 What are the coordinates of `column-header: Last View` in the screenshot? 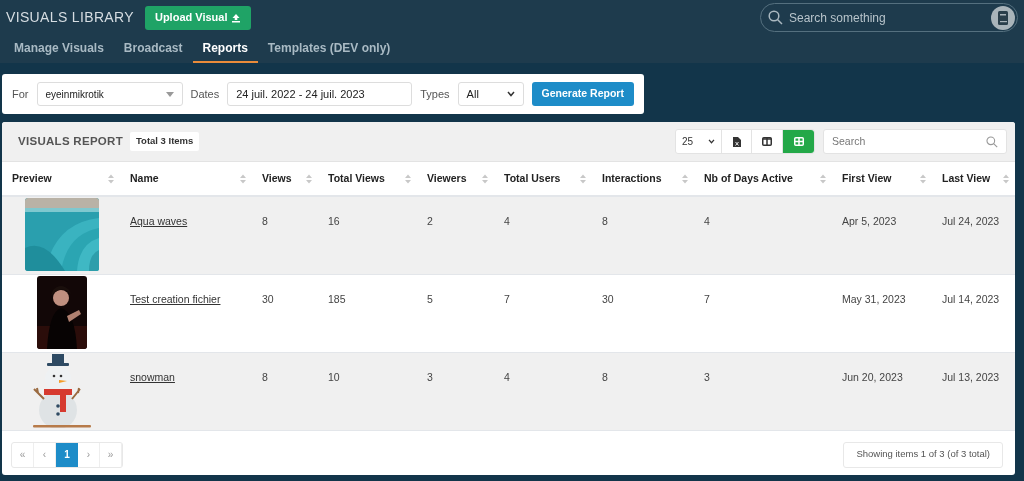 It's located at (966, 178).